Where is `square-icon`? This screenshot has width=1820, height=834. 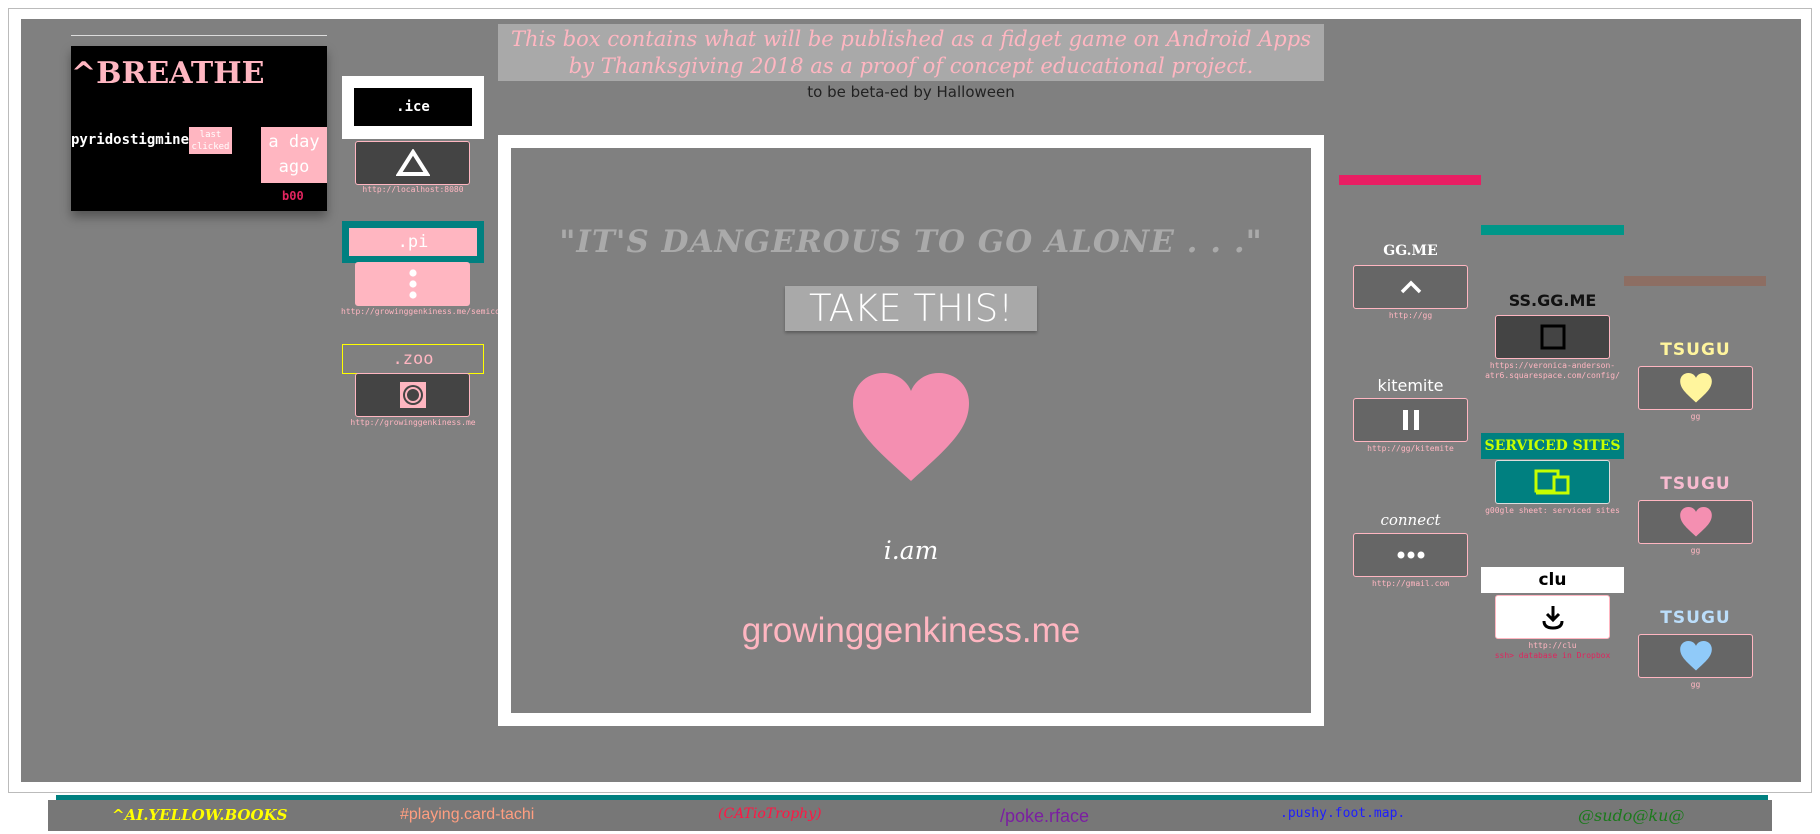 square-icon is located at coordinates (1552, 337).